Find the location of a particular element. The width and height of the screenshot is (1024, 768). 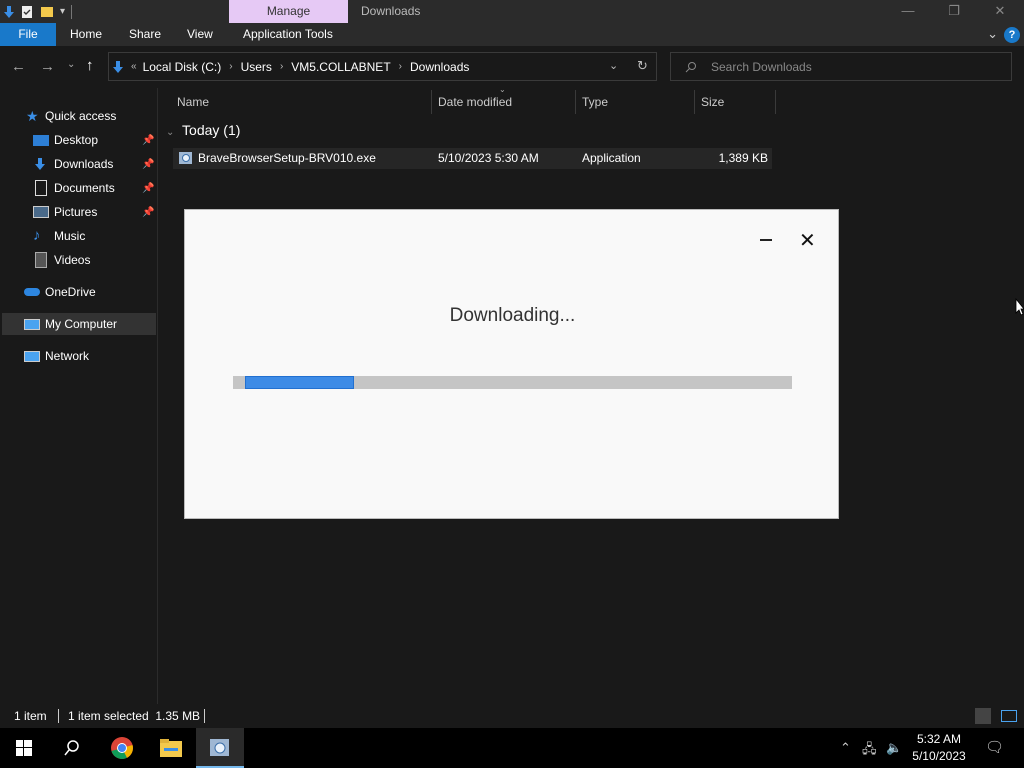

item-count: 1 item is located at coordinates (30, 716).